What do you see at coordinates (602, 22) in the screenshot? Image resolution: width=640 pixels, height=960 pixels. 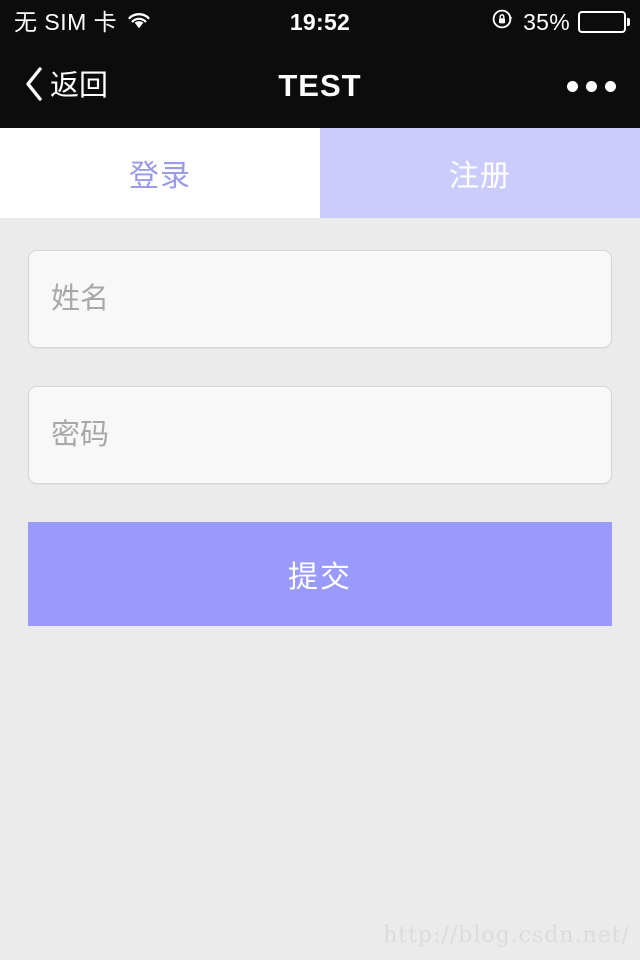 I see `battery-icon` at bounding box center [602, 22].